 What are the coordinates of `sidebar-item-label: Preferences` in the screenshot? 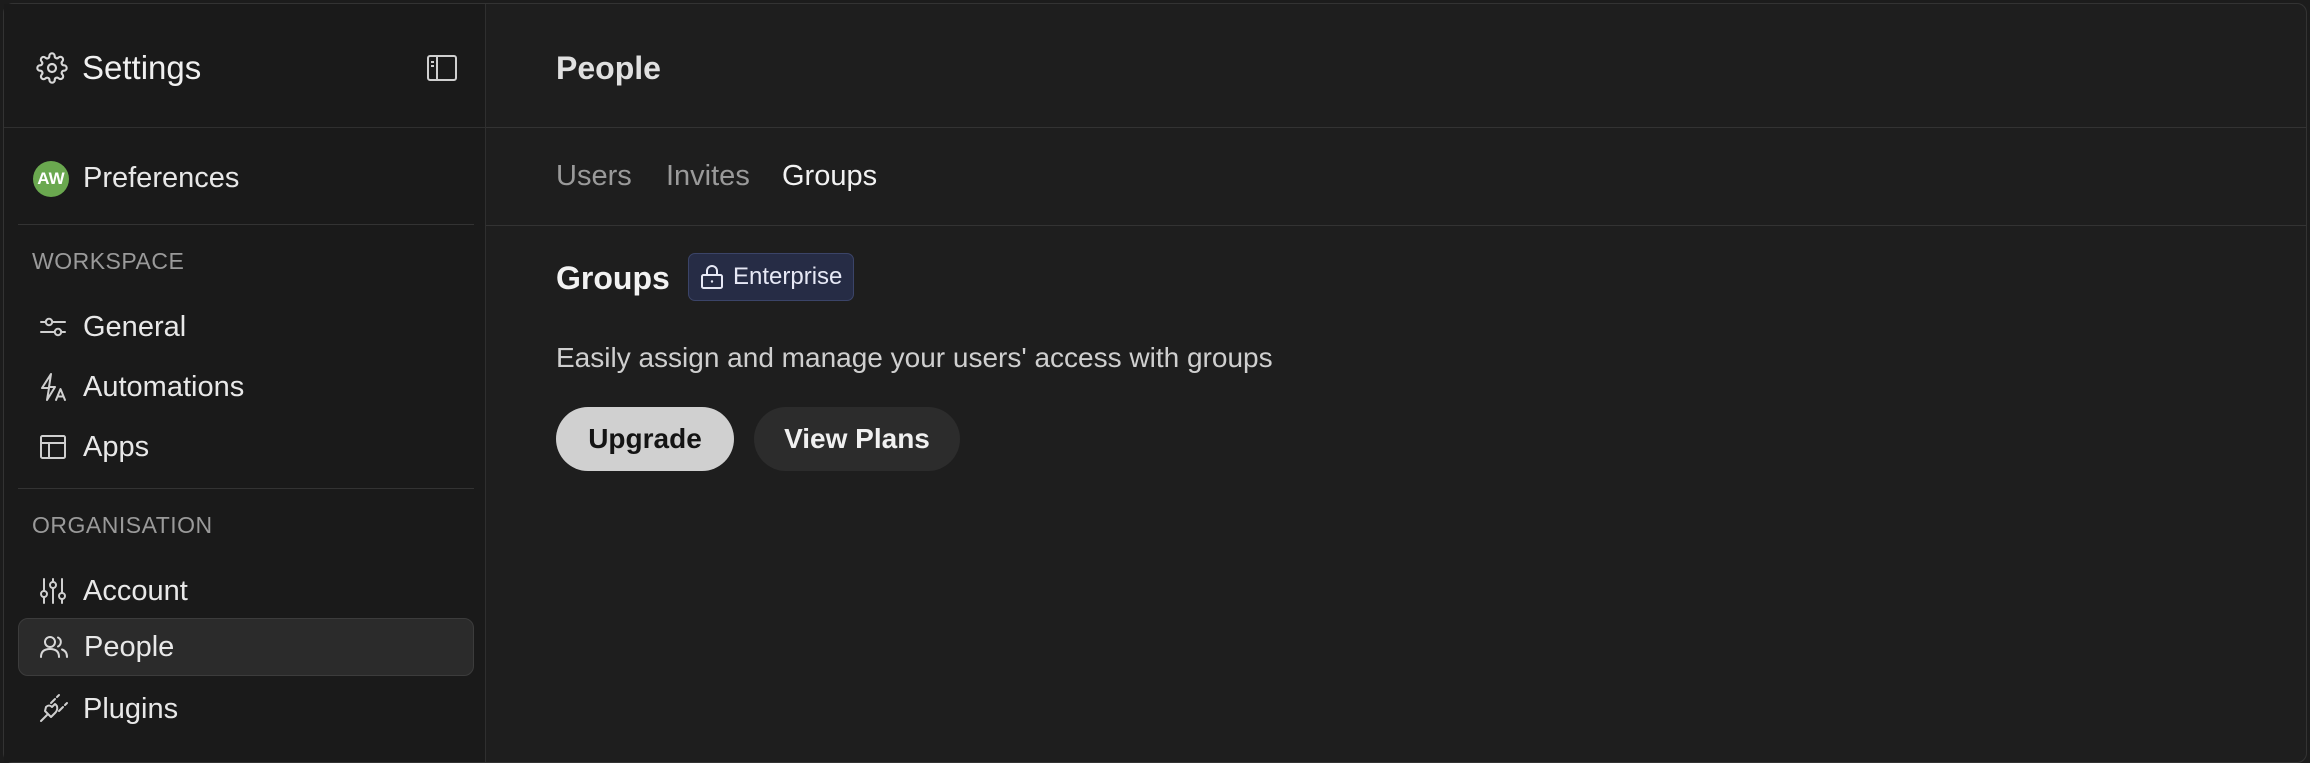 It's located at (161, 178).